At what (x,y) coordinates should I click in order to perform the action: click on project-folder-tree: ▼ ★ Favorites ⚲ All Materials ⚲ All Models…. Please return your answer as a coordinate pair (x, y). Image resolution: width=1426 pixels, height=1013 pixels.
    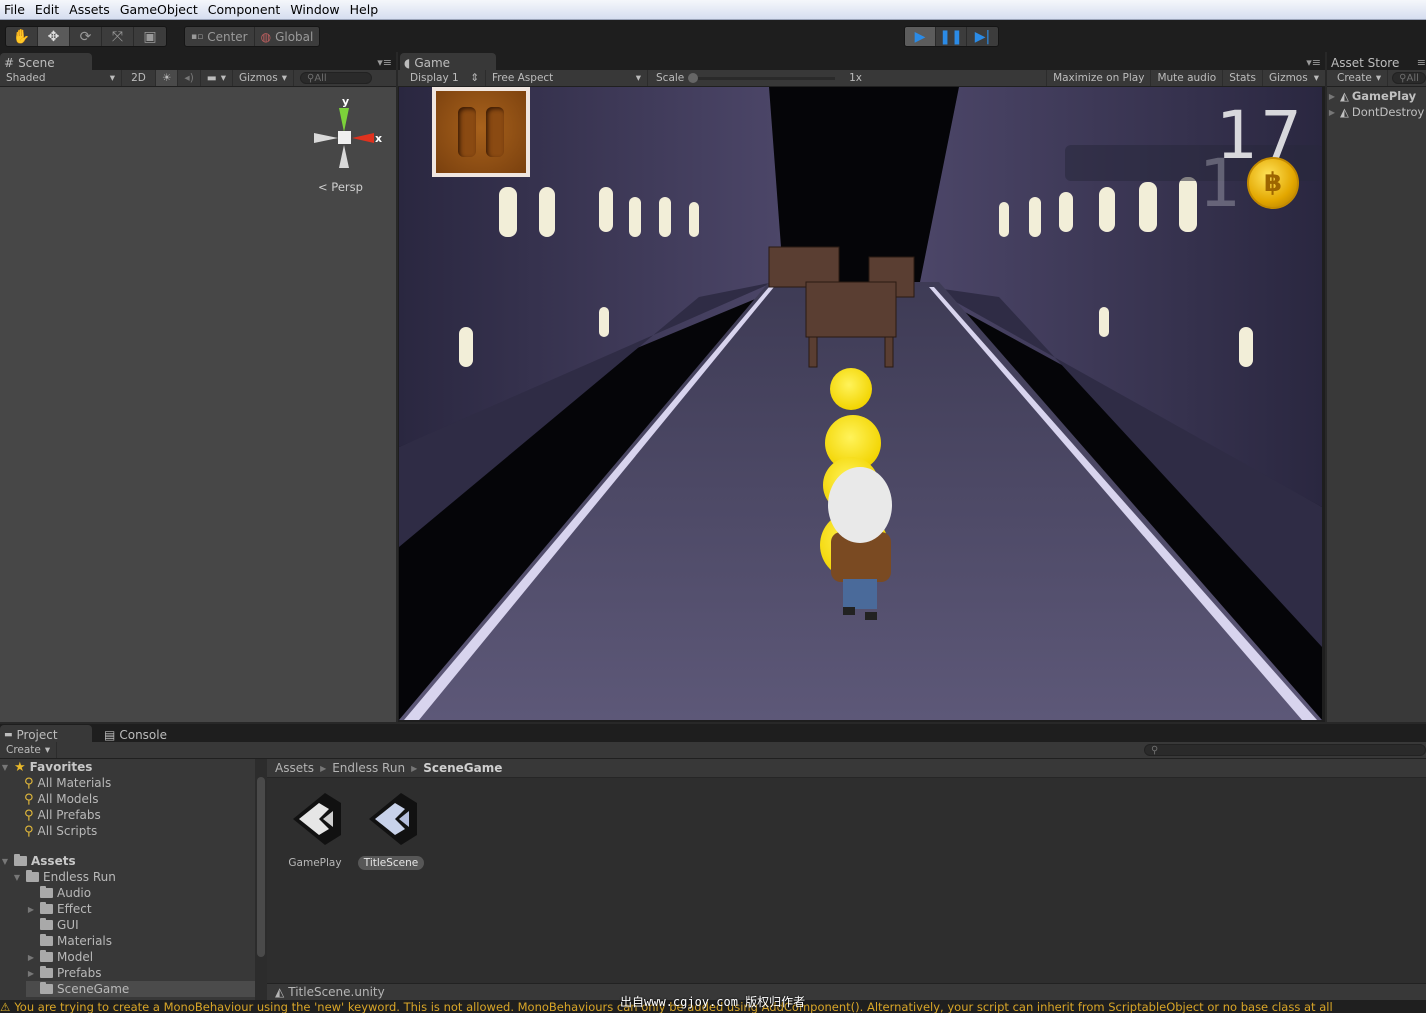
    Looking at the image, I should click on (127, 879).